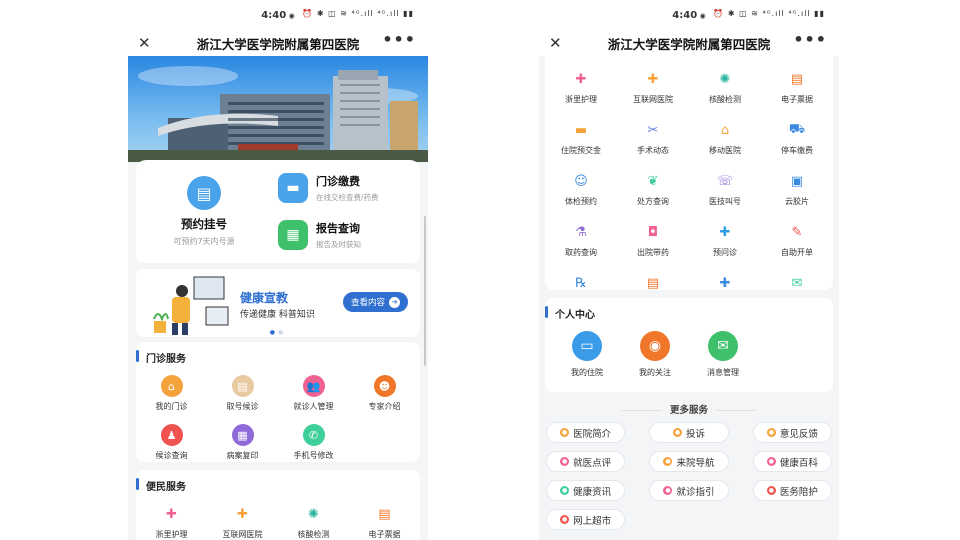  I want to click on grid-item: ✆ 手机号修改, so click(313, 442).